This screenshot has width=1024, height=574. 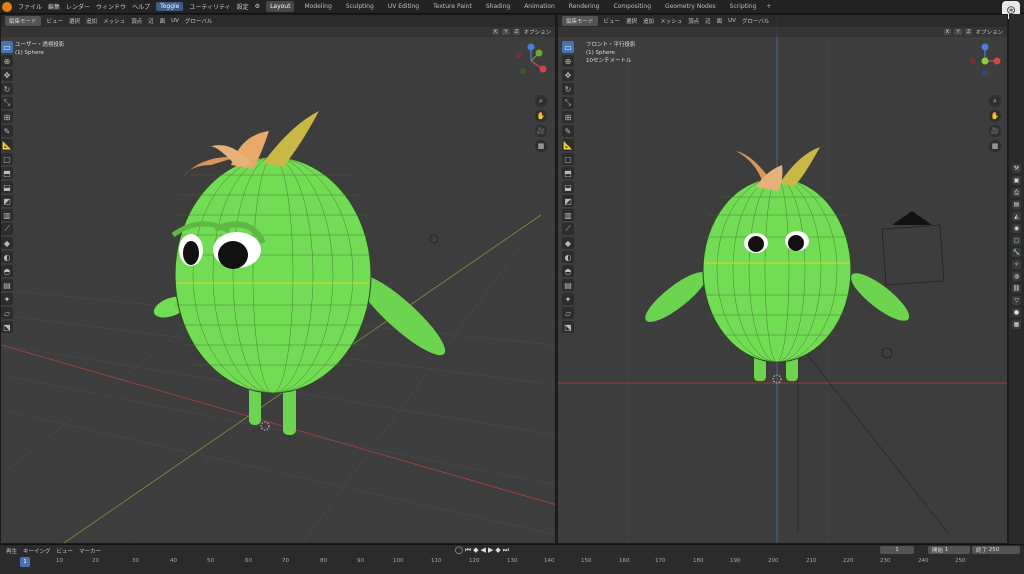 What do you see at coordinates (949, 550) in the screenshot?
I see `start-frame-field: 開始 1` at bounding box center [949, 550].